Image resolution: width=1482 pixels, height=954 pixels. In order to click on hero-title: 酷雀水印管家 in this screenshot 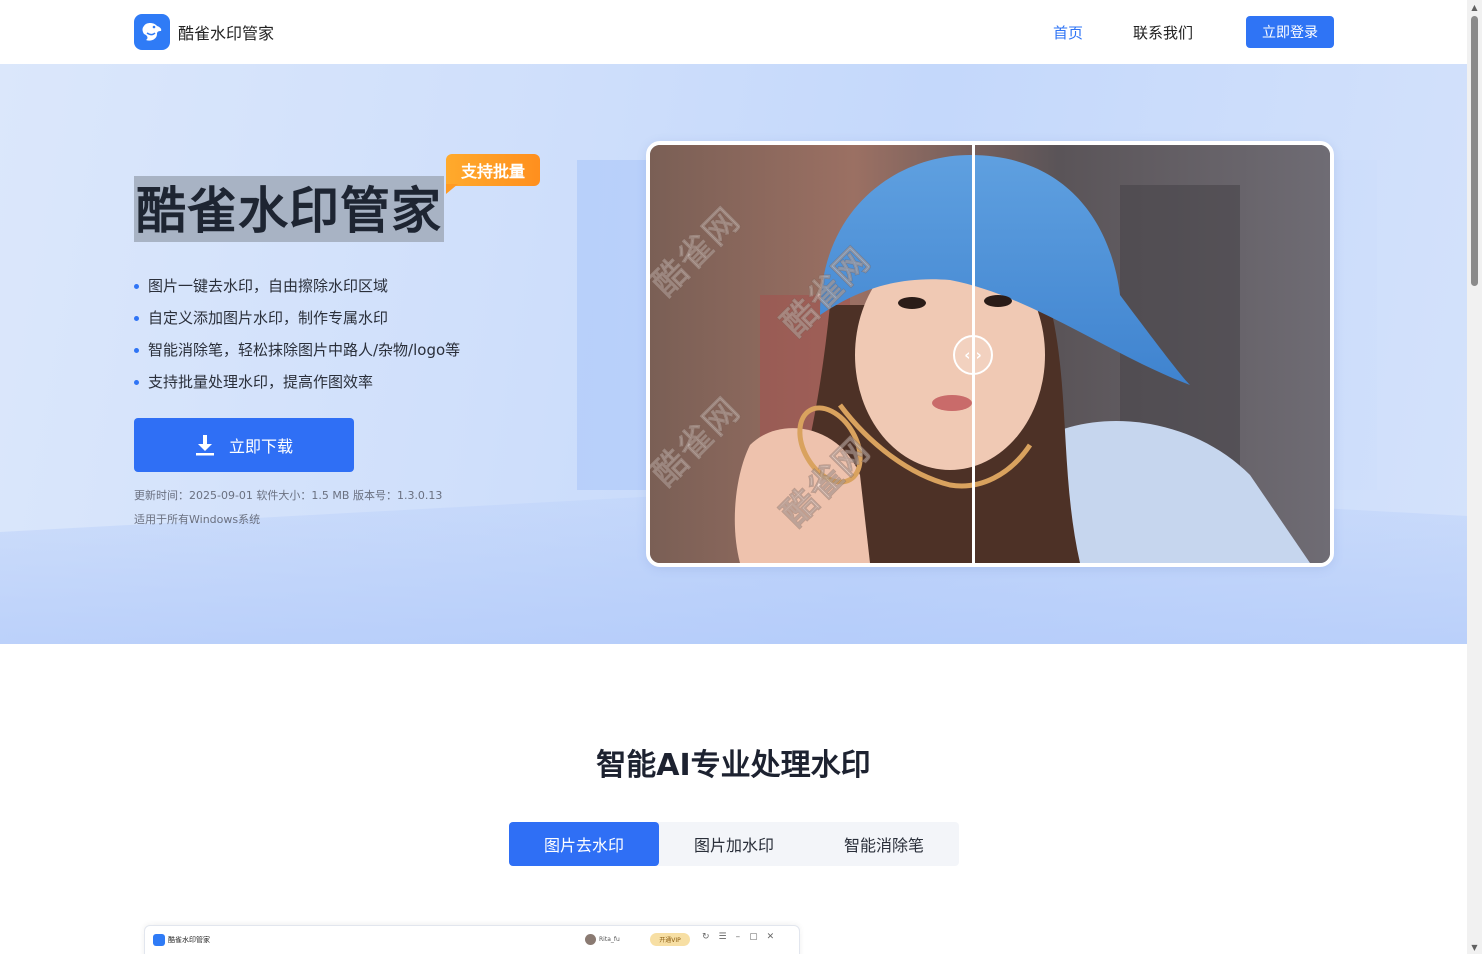, I will do `click(289, 209)`.